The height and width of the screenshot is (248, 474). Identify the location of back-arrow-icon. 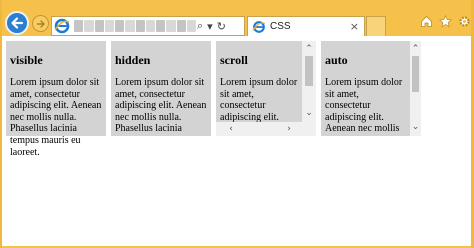
(17, 23).